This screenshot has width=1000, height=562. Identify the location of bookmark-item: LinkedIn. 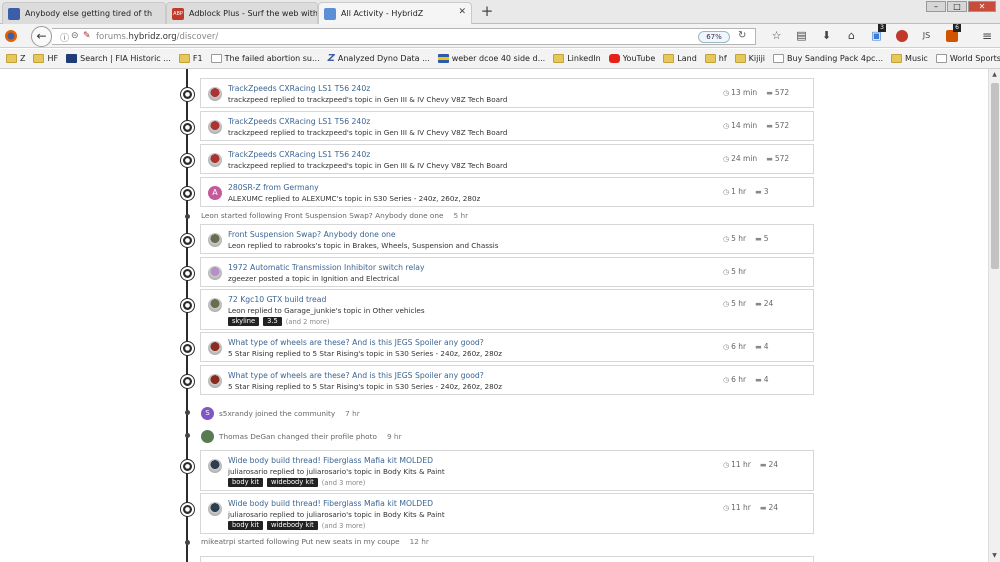
(577, 58).